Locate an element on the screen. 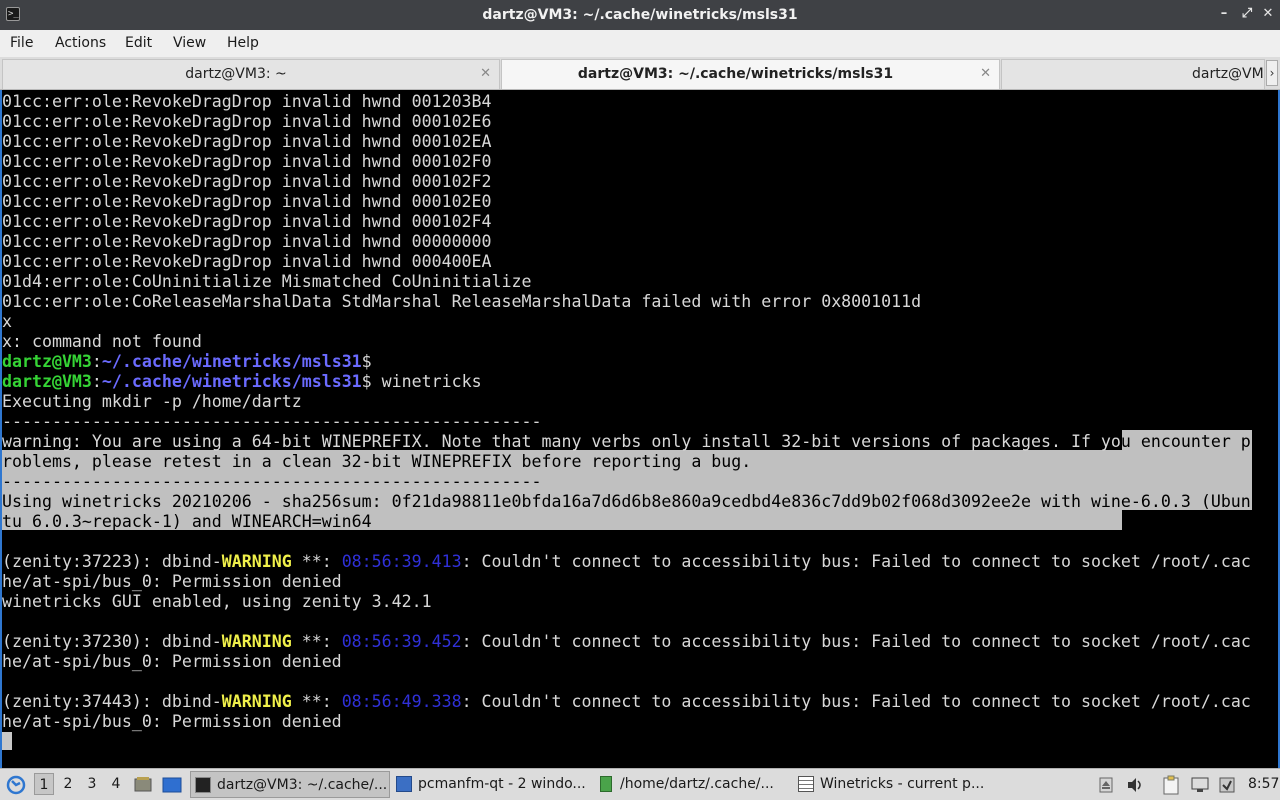  tray-update-icon is located at coordinates (1229, 784).